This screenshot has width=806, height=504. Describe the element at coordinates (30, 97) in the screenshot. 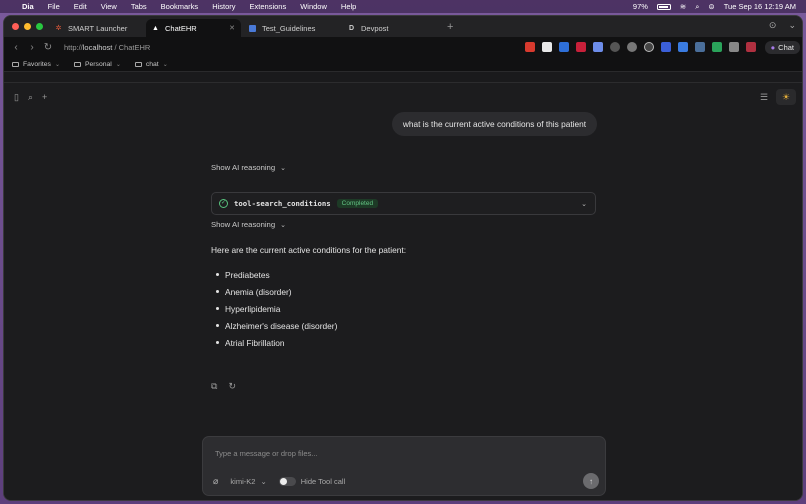

I see `search-icon: ⌕` at that location.